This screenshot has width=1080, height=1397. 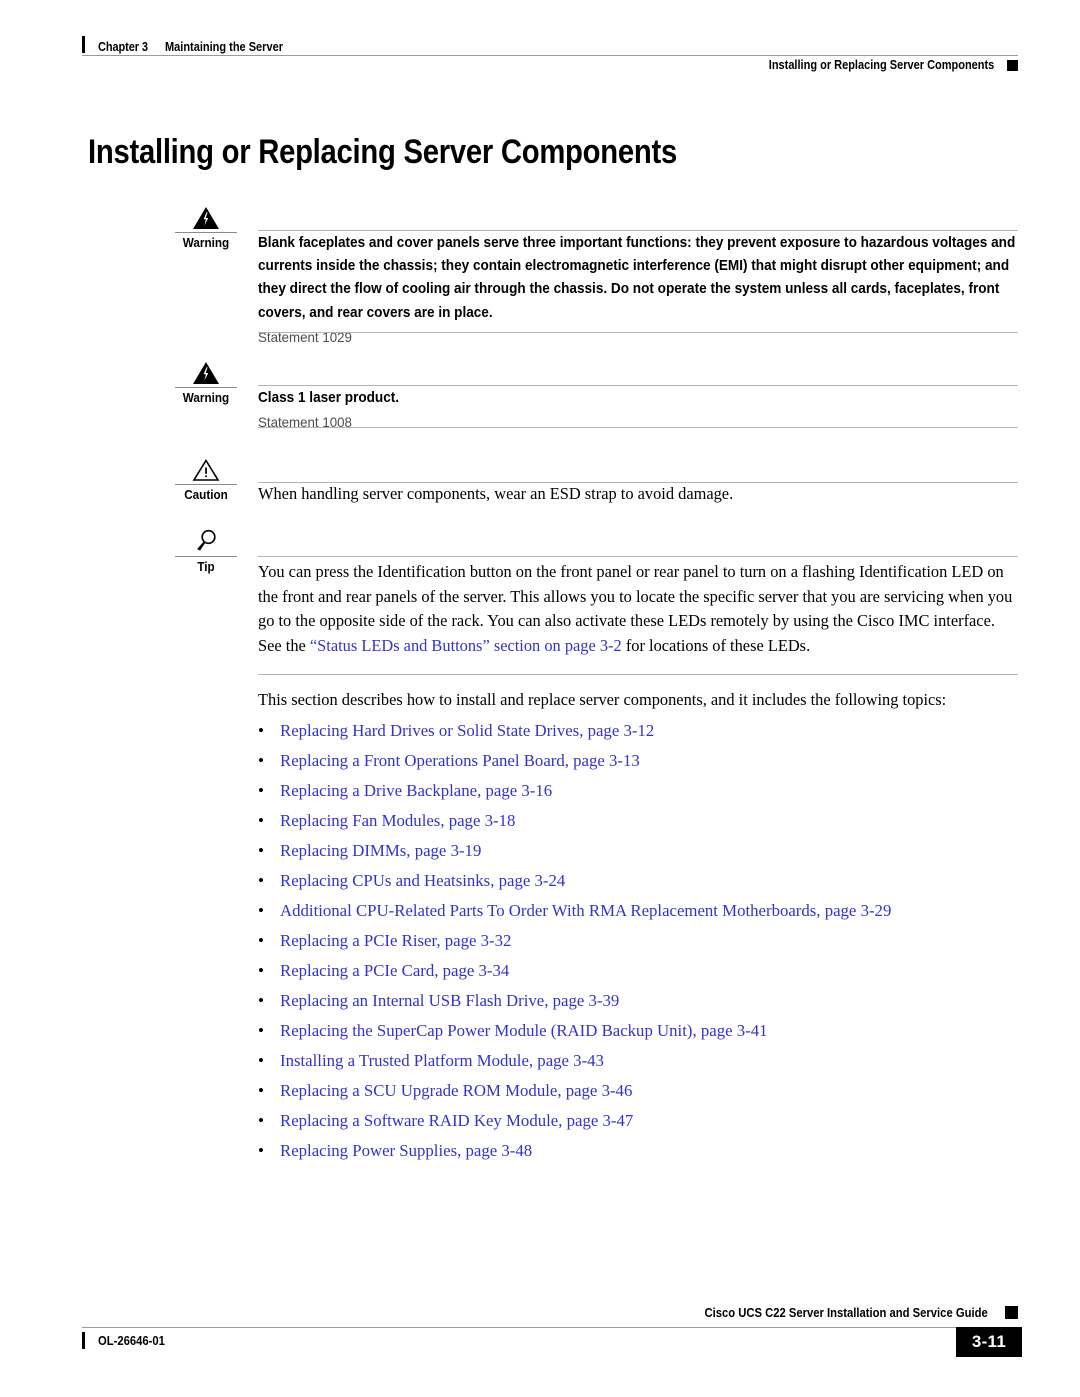 What do you see at coordinates (206, 494) in the screenshot?
I see `admonition-label: Caution` at bounding box center [206, 494].